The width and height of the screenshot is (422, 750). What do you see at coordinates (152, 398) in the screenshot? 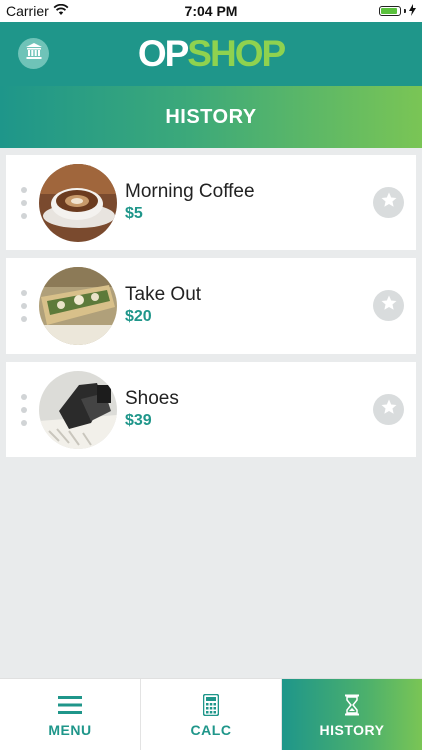
I see `item-title: Shoes` at bounding box center [152, 398].